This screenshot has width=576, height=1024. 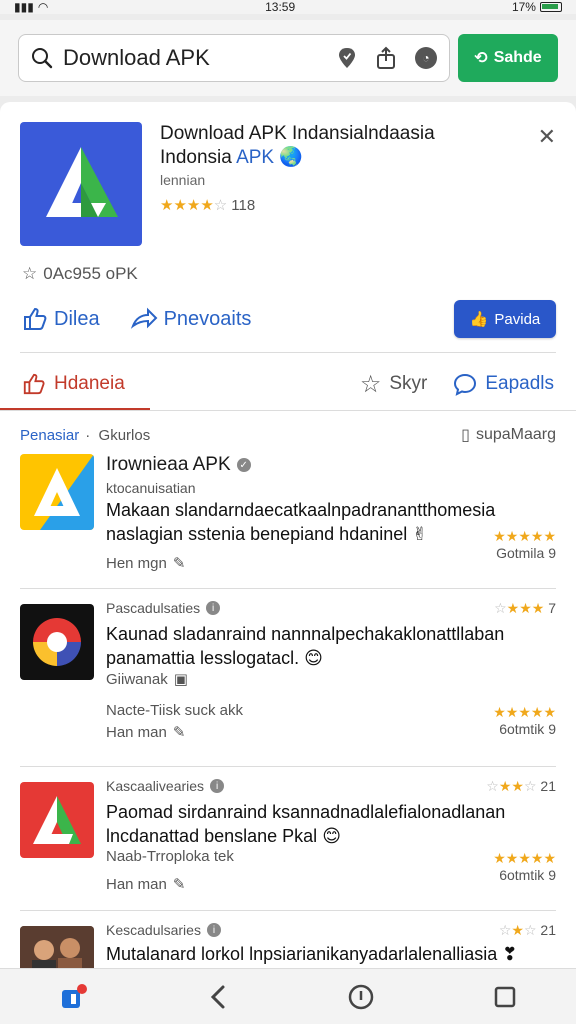 I want to click on item-desc-line2: naslagian sstenia benepiand hdaninel ✌, so click(x=331, y=534).